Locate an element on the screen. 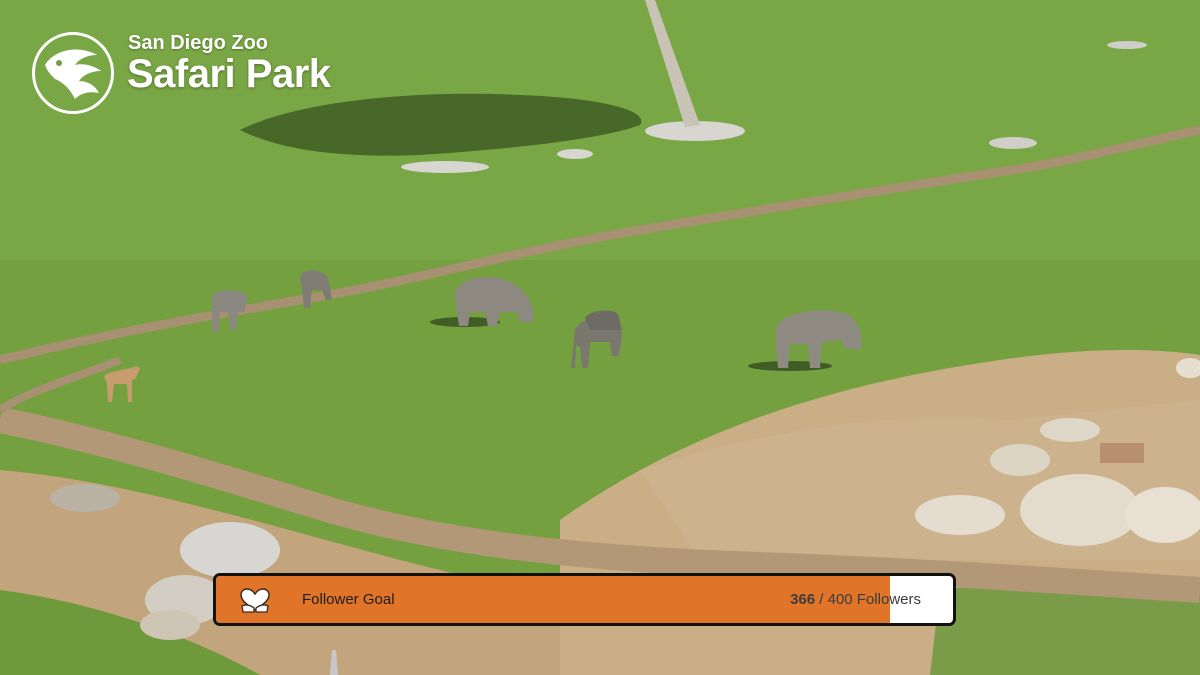 This screenshot has width=1200, height=675. heart-hands-icon is located at coordinates (255, 600).